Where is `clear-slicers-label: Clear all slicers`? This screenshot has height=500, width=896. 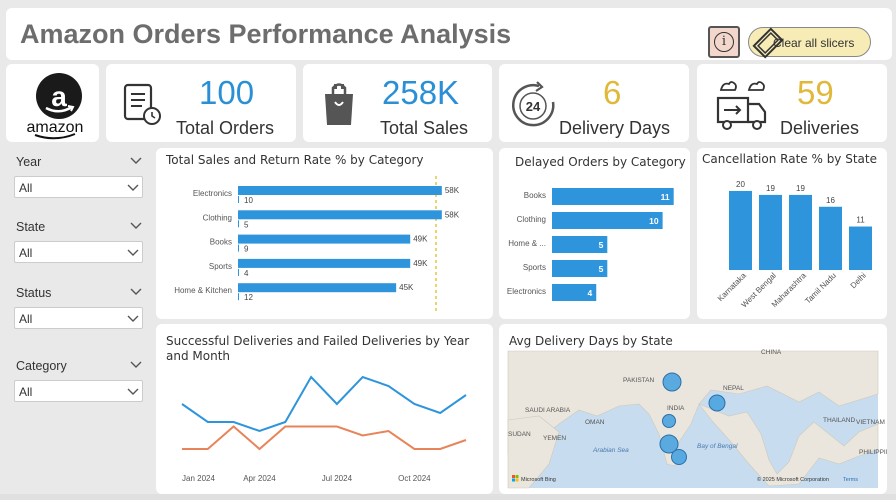
clear-slicers-label: Clear all slicers is located at coordinates (814, 43).